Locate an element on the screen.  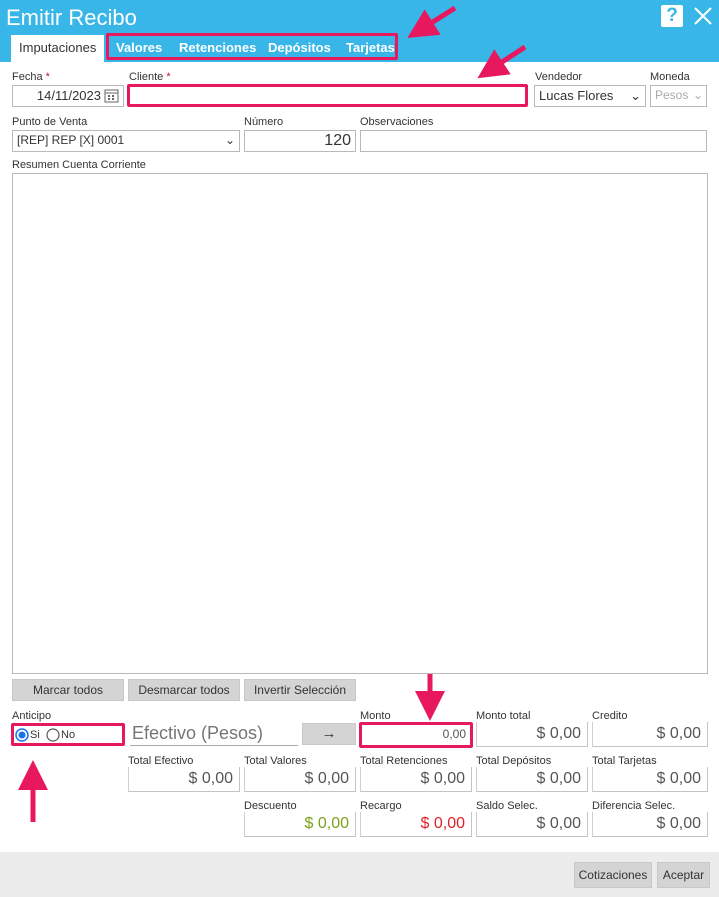
total-tarjetas-value: $ 0,00 is located at coordinates (650, 779).